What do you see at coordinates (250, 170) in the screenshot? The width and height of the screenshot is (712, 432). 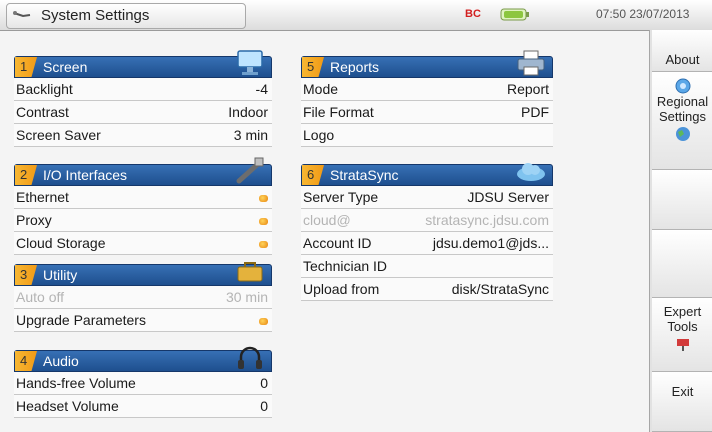 I see `cable-icon` at bounding box center [250, 170].